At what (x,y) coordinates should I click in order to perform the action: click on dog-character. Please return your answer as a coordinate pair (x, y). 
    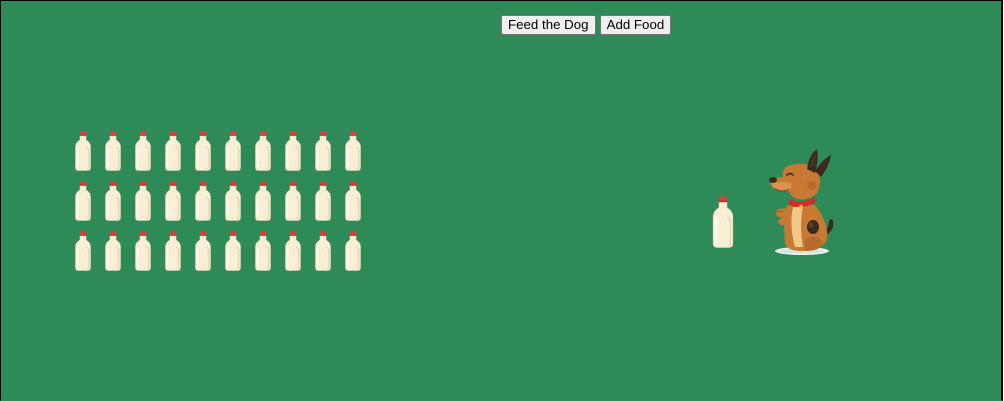
    Looking at the image, I should click on (802, 202).